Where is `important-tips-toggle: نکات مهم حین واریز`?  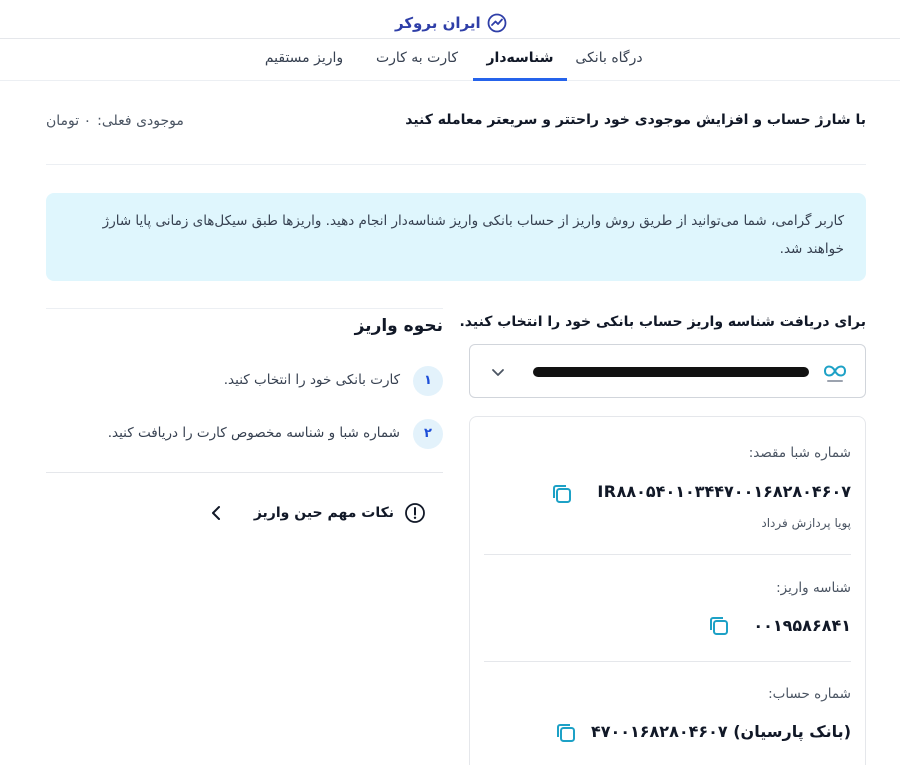
important-tips-toggle: نکات مهم حین واریز is located at coordinates (318, 513).